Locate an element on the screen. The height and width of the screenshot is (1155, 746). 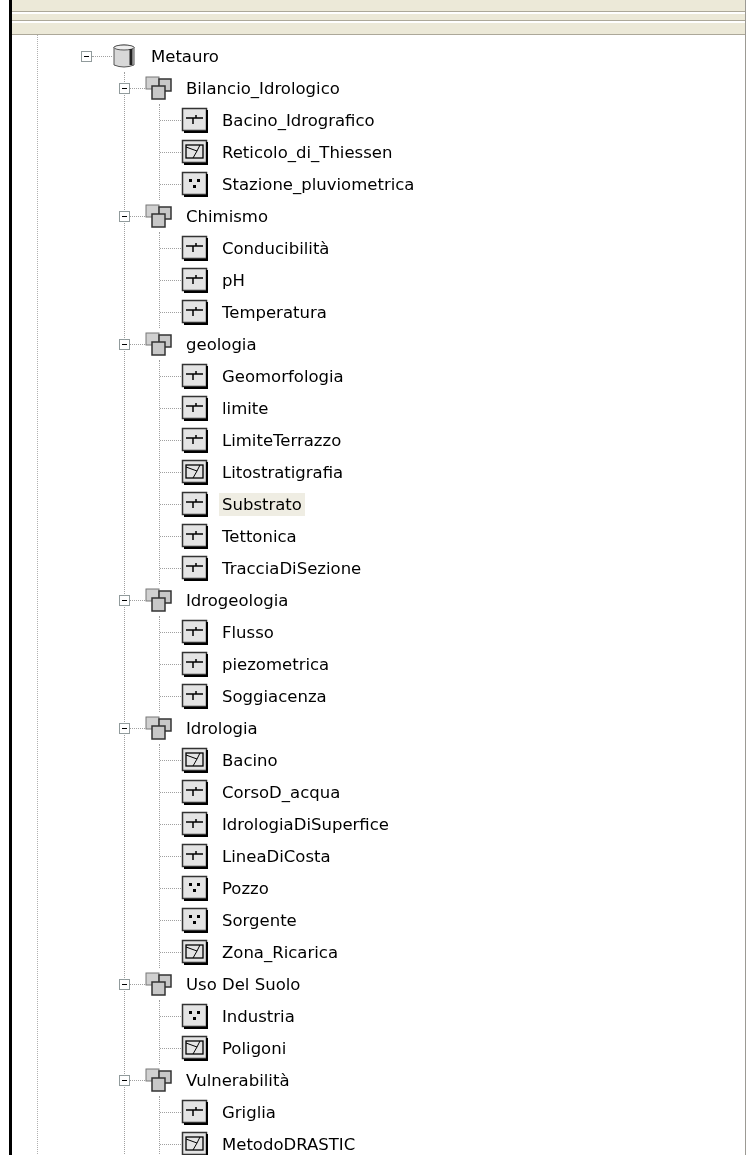
layer-item: LimiteTerrazzo is located at coordinates (282, 440).